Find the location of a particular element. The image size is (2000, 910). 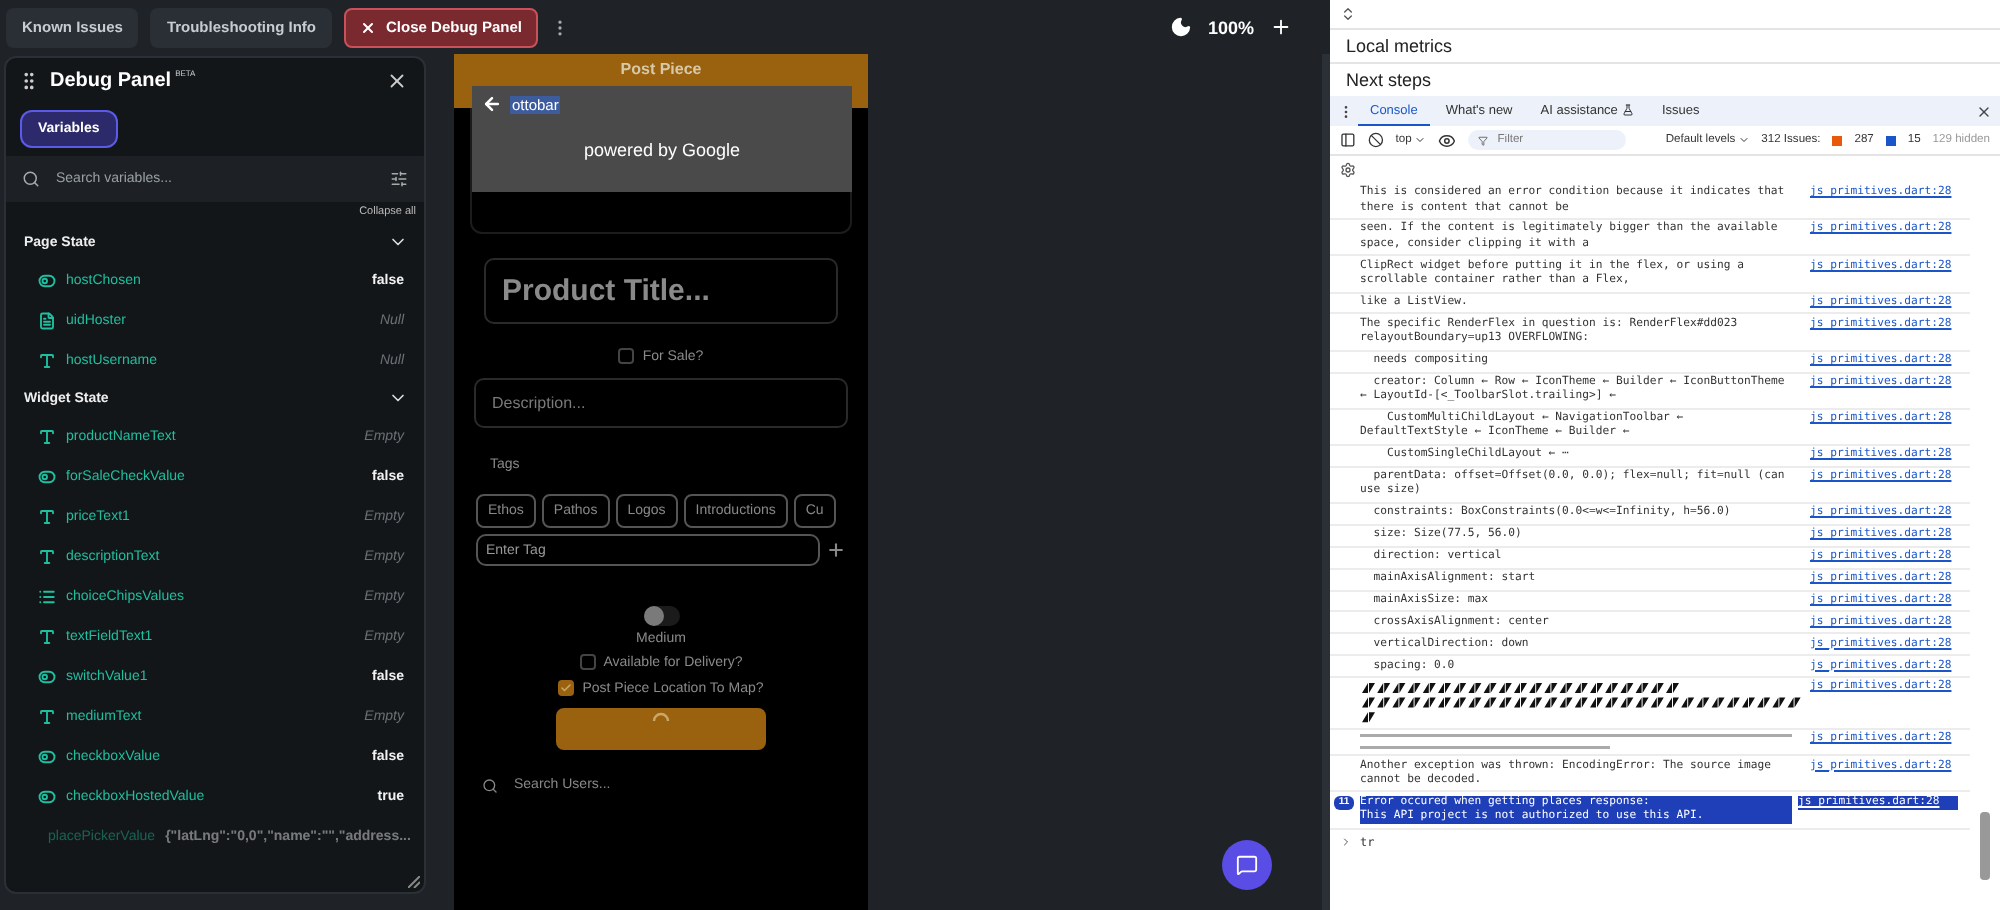

back-arrow-icon is located at coordinates (492, 104).